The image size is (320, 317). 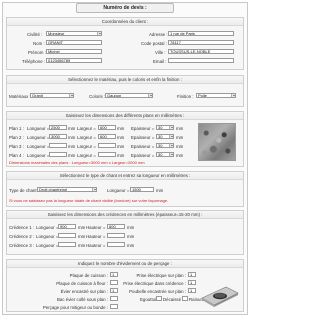 I want to click on quote-number-title: Numéro de devis :, so click(x=125, y=8).